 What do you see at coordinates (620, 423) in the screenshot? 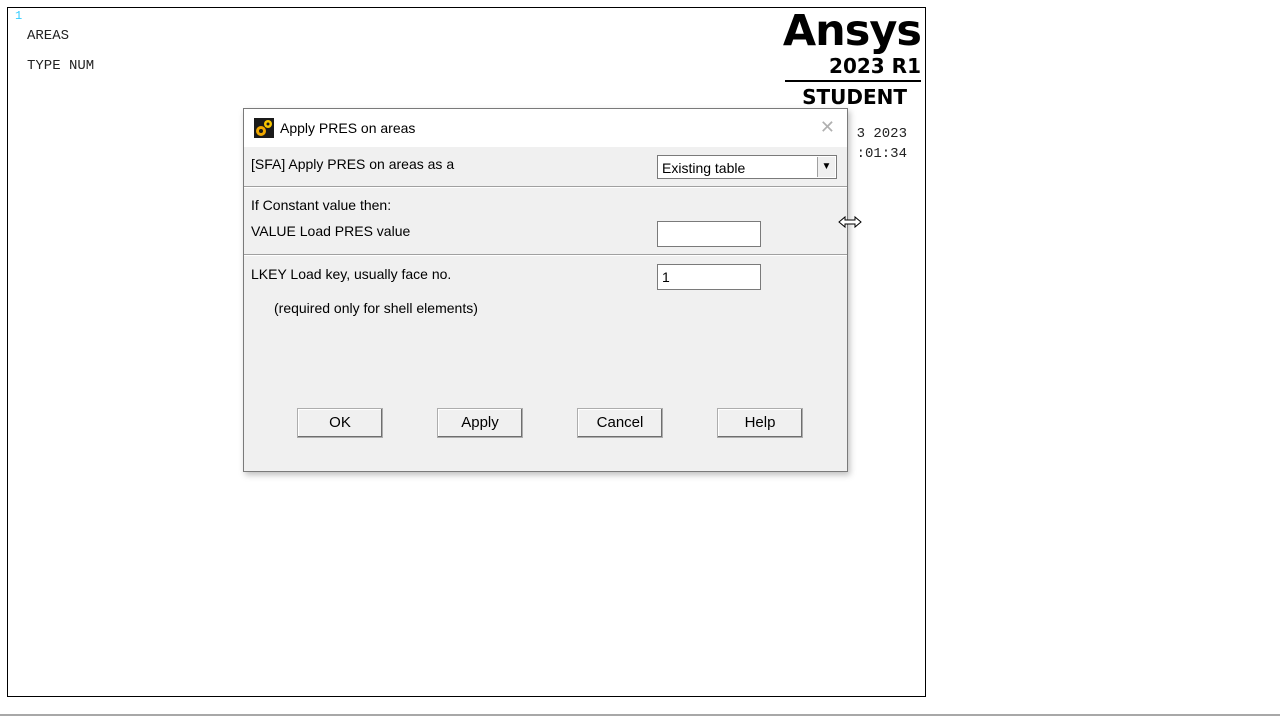
I see `cancel-button: Cancel` at bounding box center [620, 423].